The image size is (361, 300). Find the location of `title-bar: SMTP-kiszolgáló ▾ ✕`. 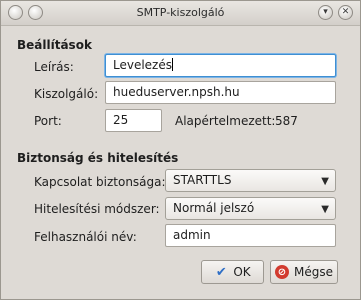

title-bar: SMTP-kiszolgáló ▾ ✕ is located at coordinates (180, 13).